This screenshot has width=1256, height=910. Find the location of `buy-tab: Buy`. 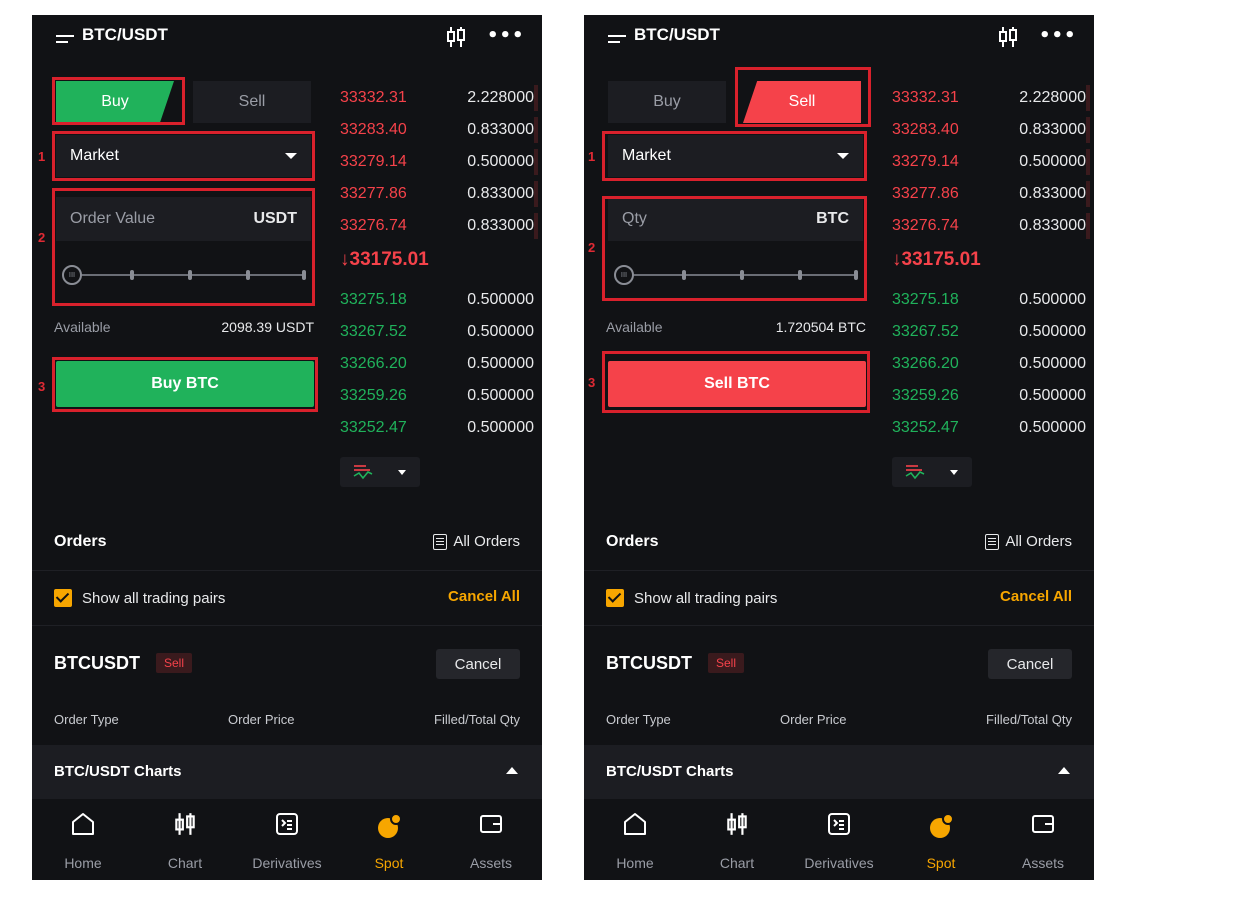

buy-tab: Buy is located at coordinates (667, 102).